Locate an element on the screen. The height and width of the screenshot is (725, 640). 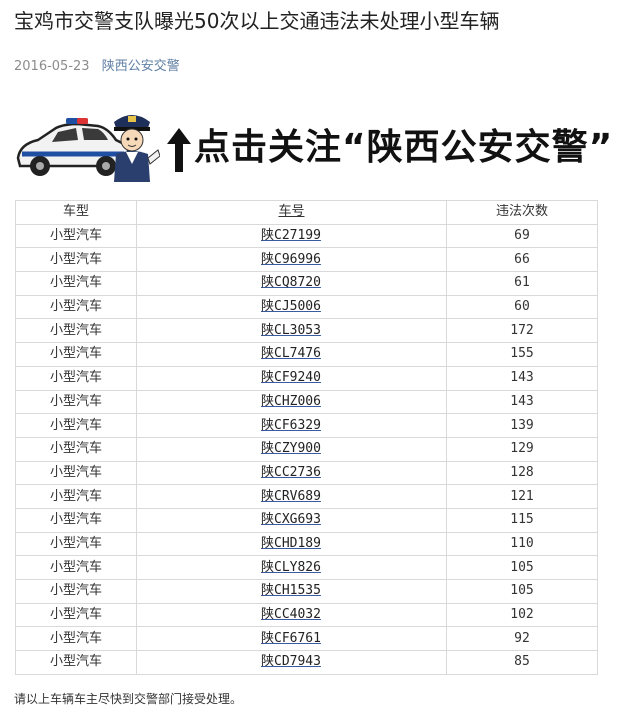
plate-link: 陕CLY826 is located at coordinates (291, 567).